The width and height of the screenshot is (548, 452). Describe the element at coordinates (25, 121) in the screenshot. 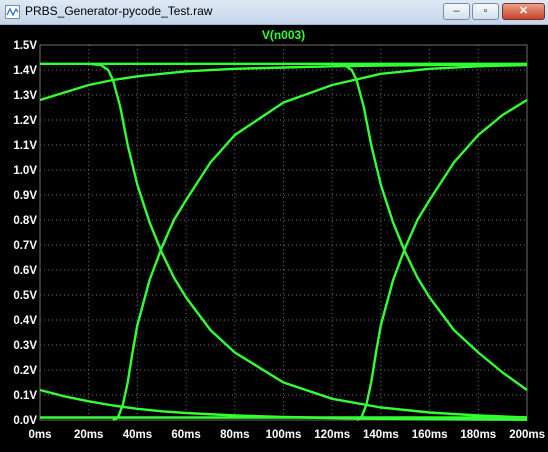

I see `y-tick-label: 1.2V` at that location.